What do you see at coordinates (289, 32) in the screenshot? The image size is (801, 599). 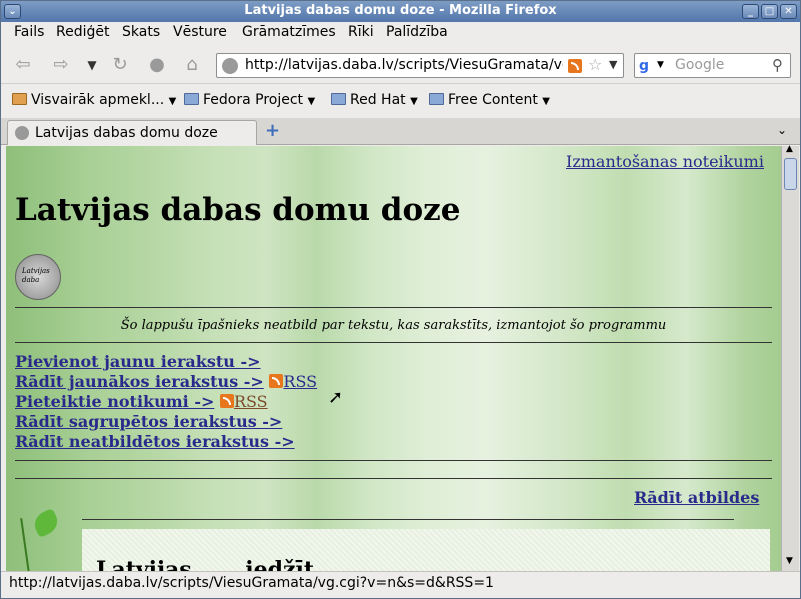 I see `menu-bookmarks: Grāmatzīmes` at bounding box center [289, 32].